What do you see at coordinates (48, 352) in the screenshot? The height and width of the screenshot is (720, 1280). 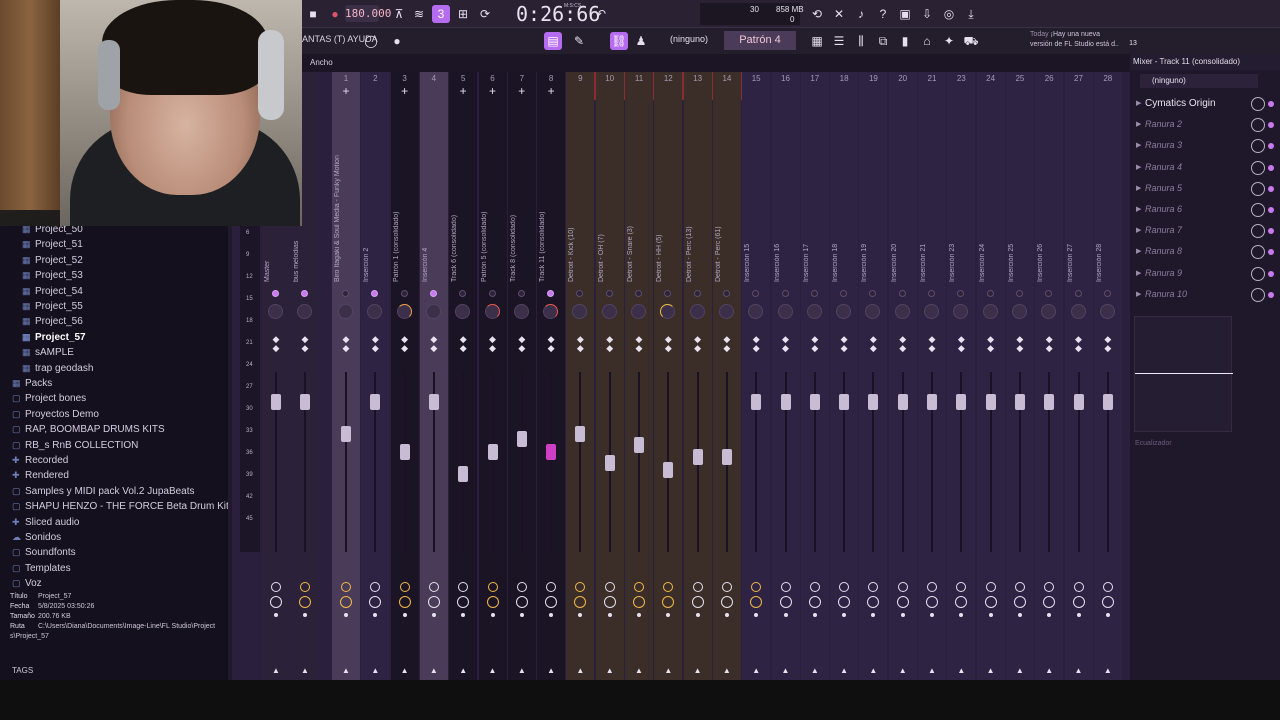 I see `browser-item: ▦ sAMPLE` at bounding box center [48, 352].